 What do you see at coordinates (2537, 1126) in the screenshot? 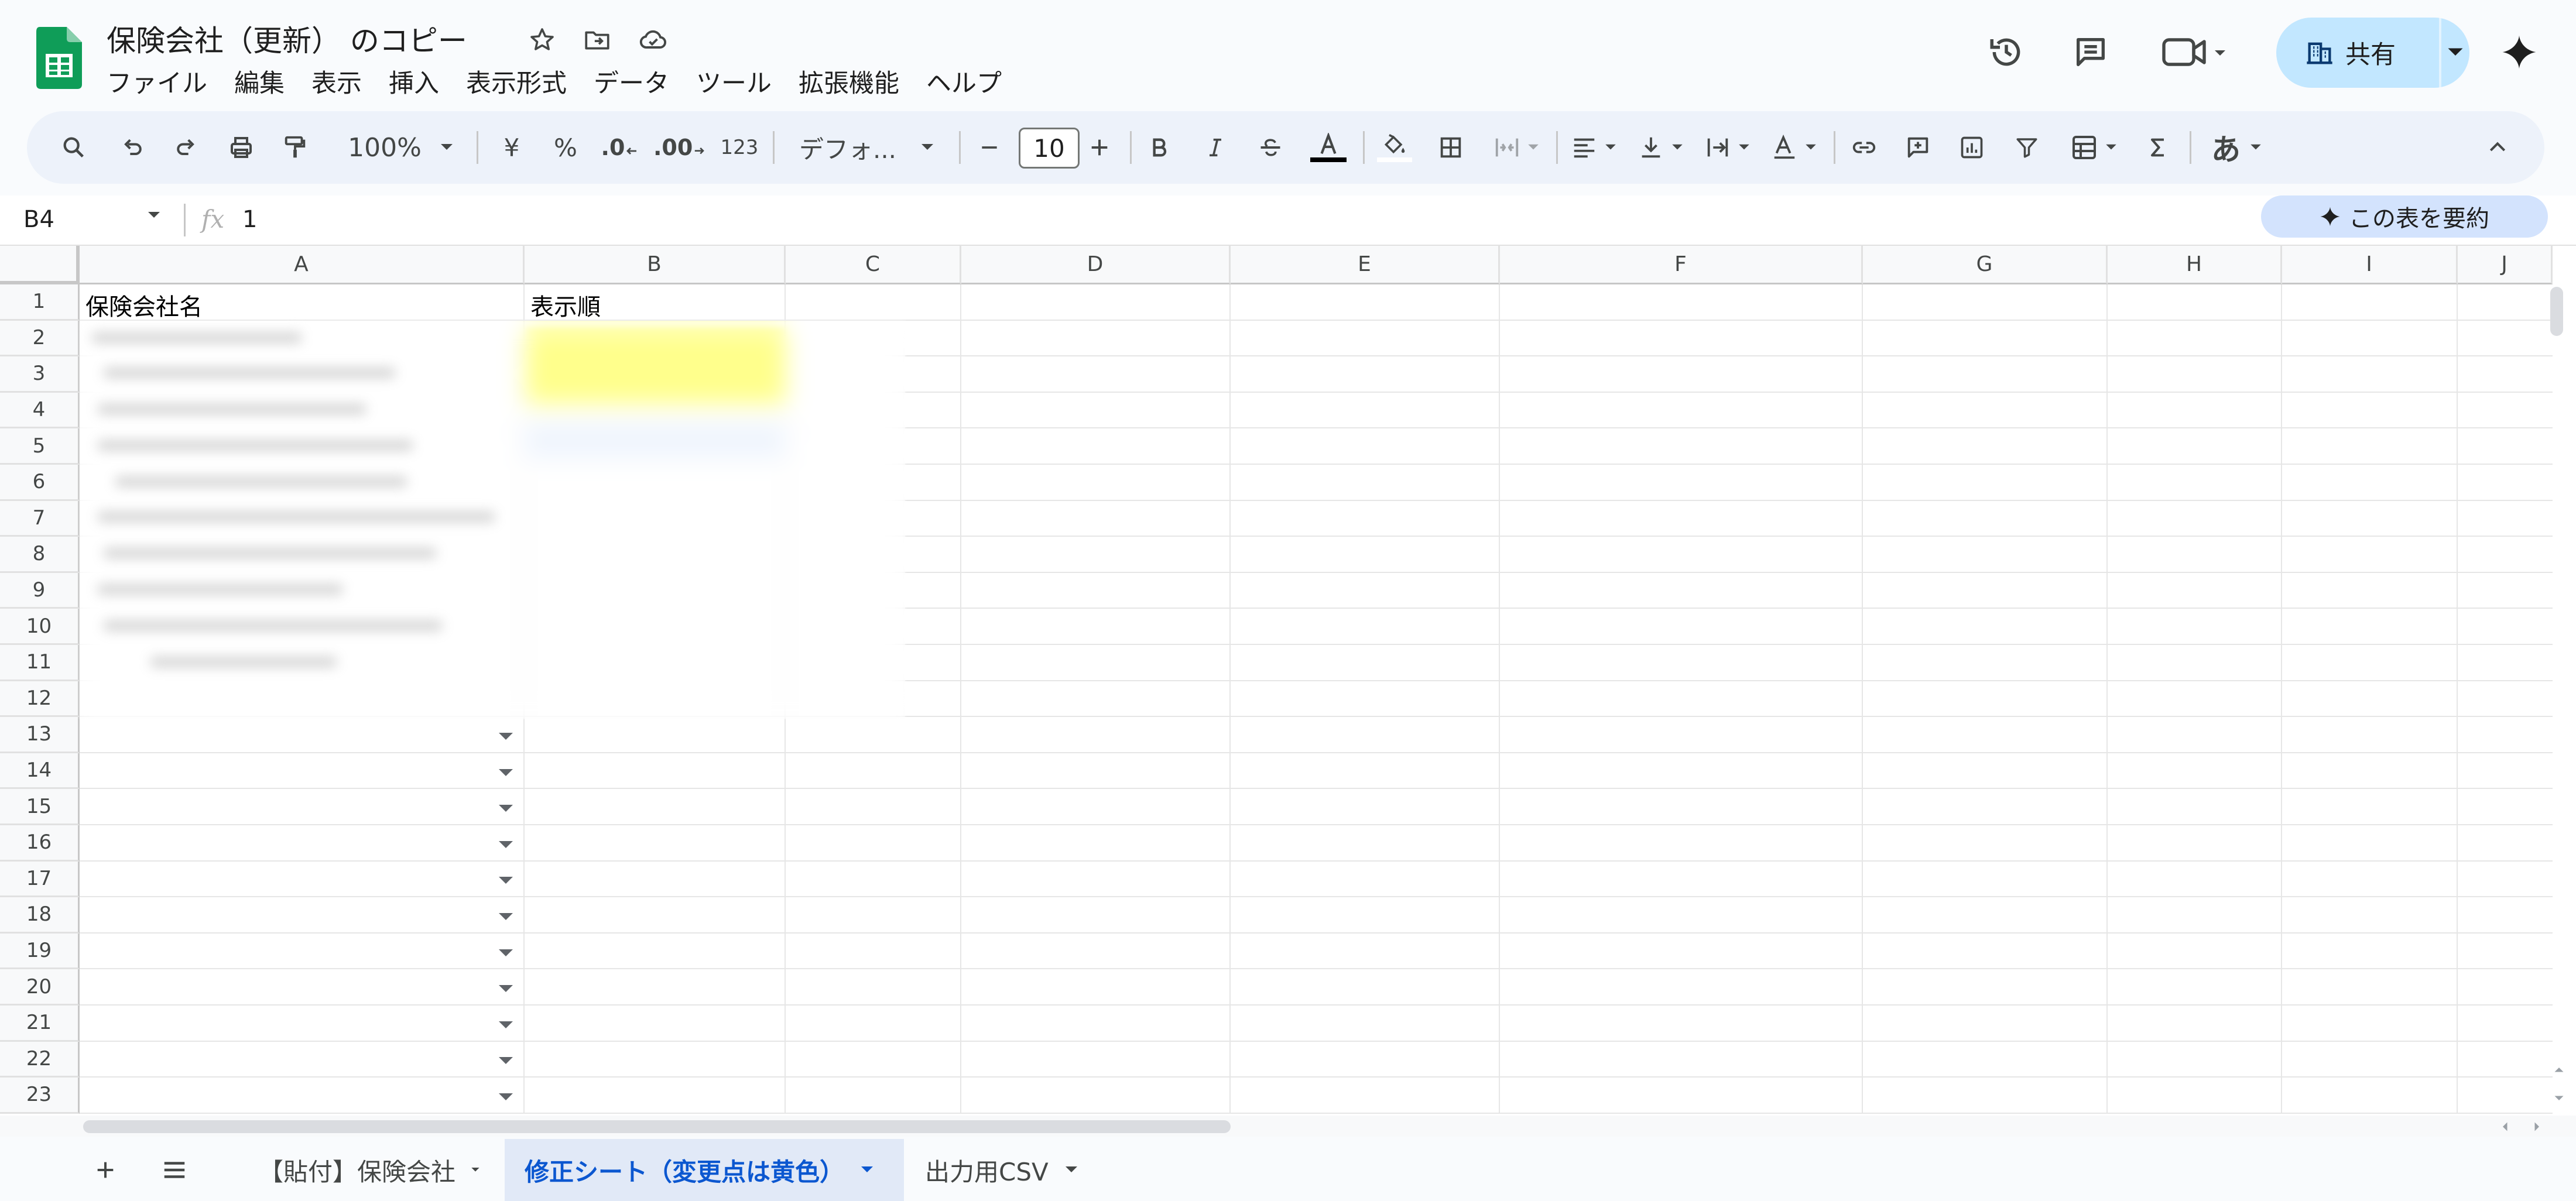
I see `scroll-right-icon` at bounding box center [2537, 1126].